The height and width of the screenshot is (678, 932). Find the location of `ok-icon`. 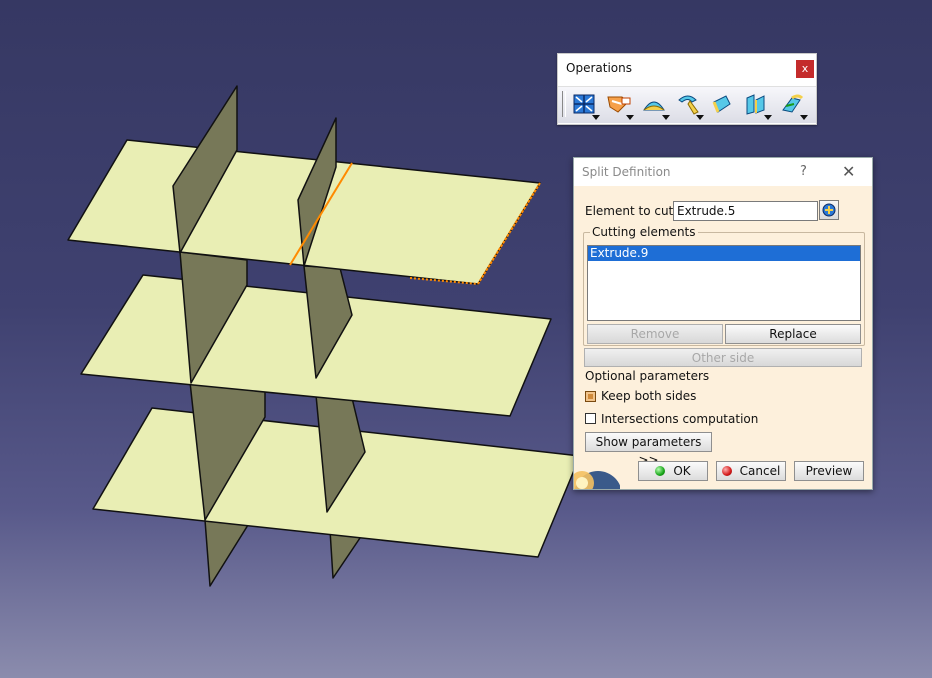

ok-icon is located at coordinates (660, 471).